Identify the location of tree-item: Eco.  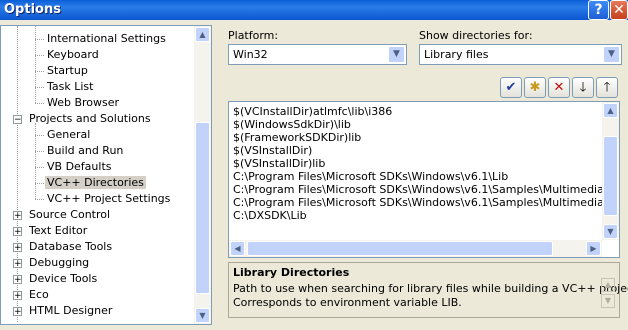
(39, 295).